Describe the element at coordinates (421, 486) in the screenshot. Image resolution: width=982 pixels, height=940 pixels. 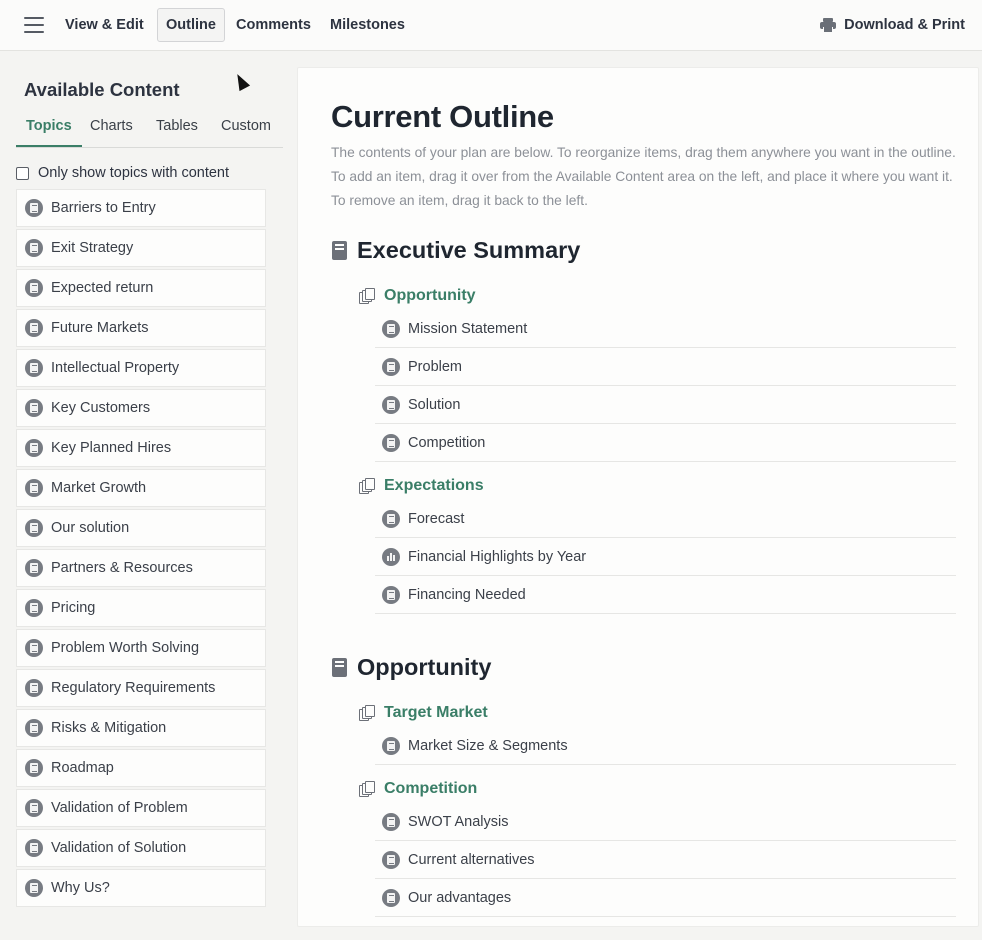
I see `outline-subsection-title: Expectations` at that location.